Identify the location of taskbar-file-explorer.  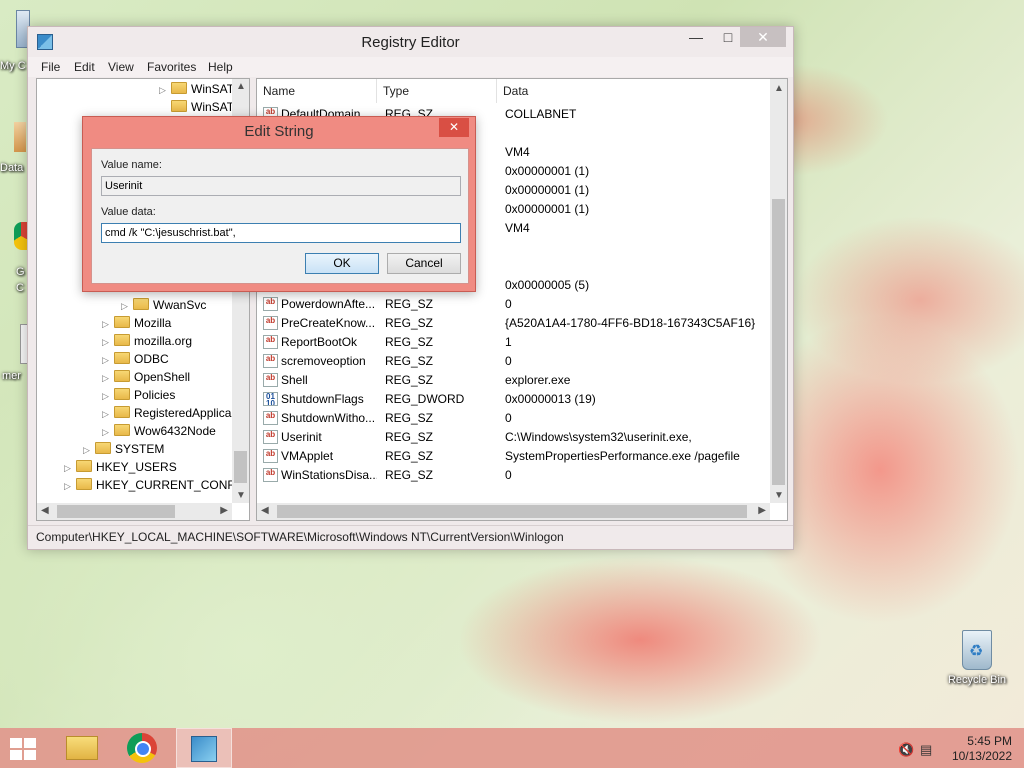
(82, 748).